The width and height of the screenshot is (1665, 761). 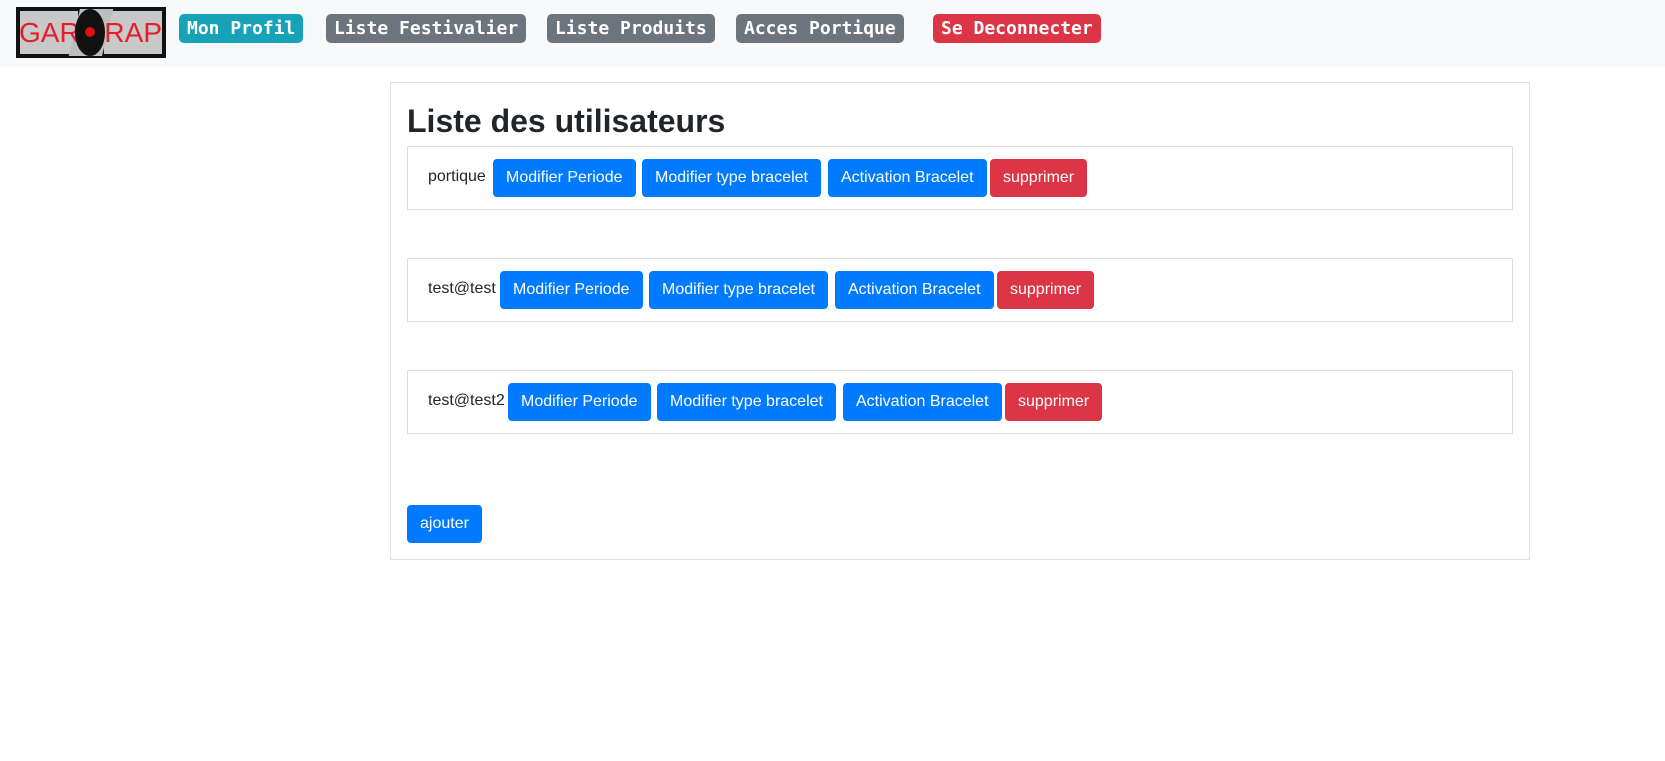 I want to click on nav-acces-portique: Acces Portique, so click(x=820, y=28).